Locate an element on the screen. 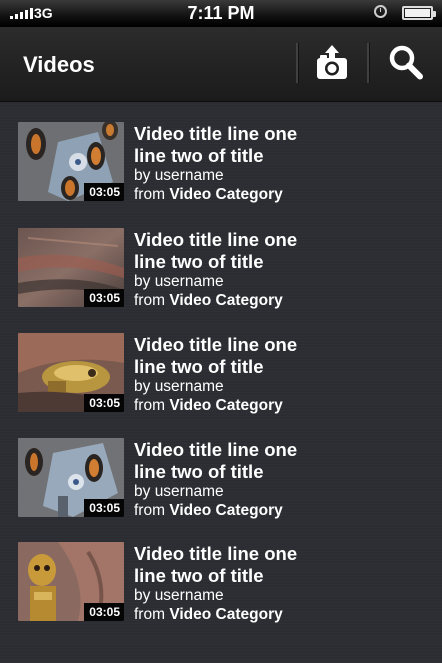 The width and height of the screenshot is (442, 663). upload-video-button is located at coordinates (332, 63).